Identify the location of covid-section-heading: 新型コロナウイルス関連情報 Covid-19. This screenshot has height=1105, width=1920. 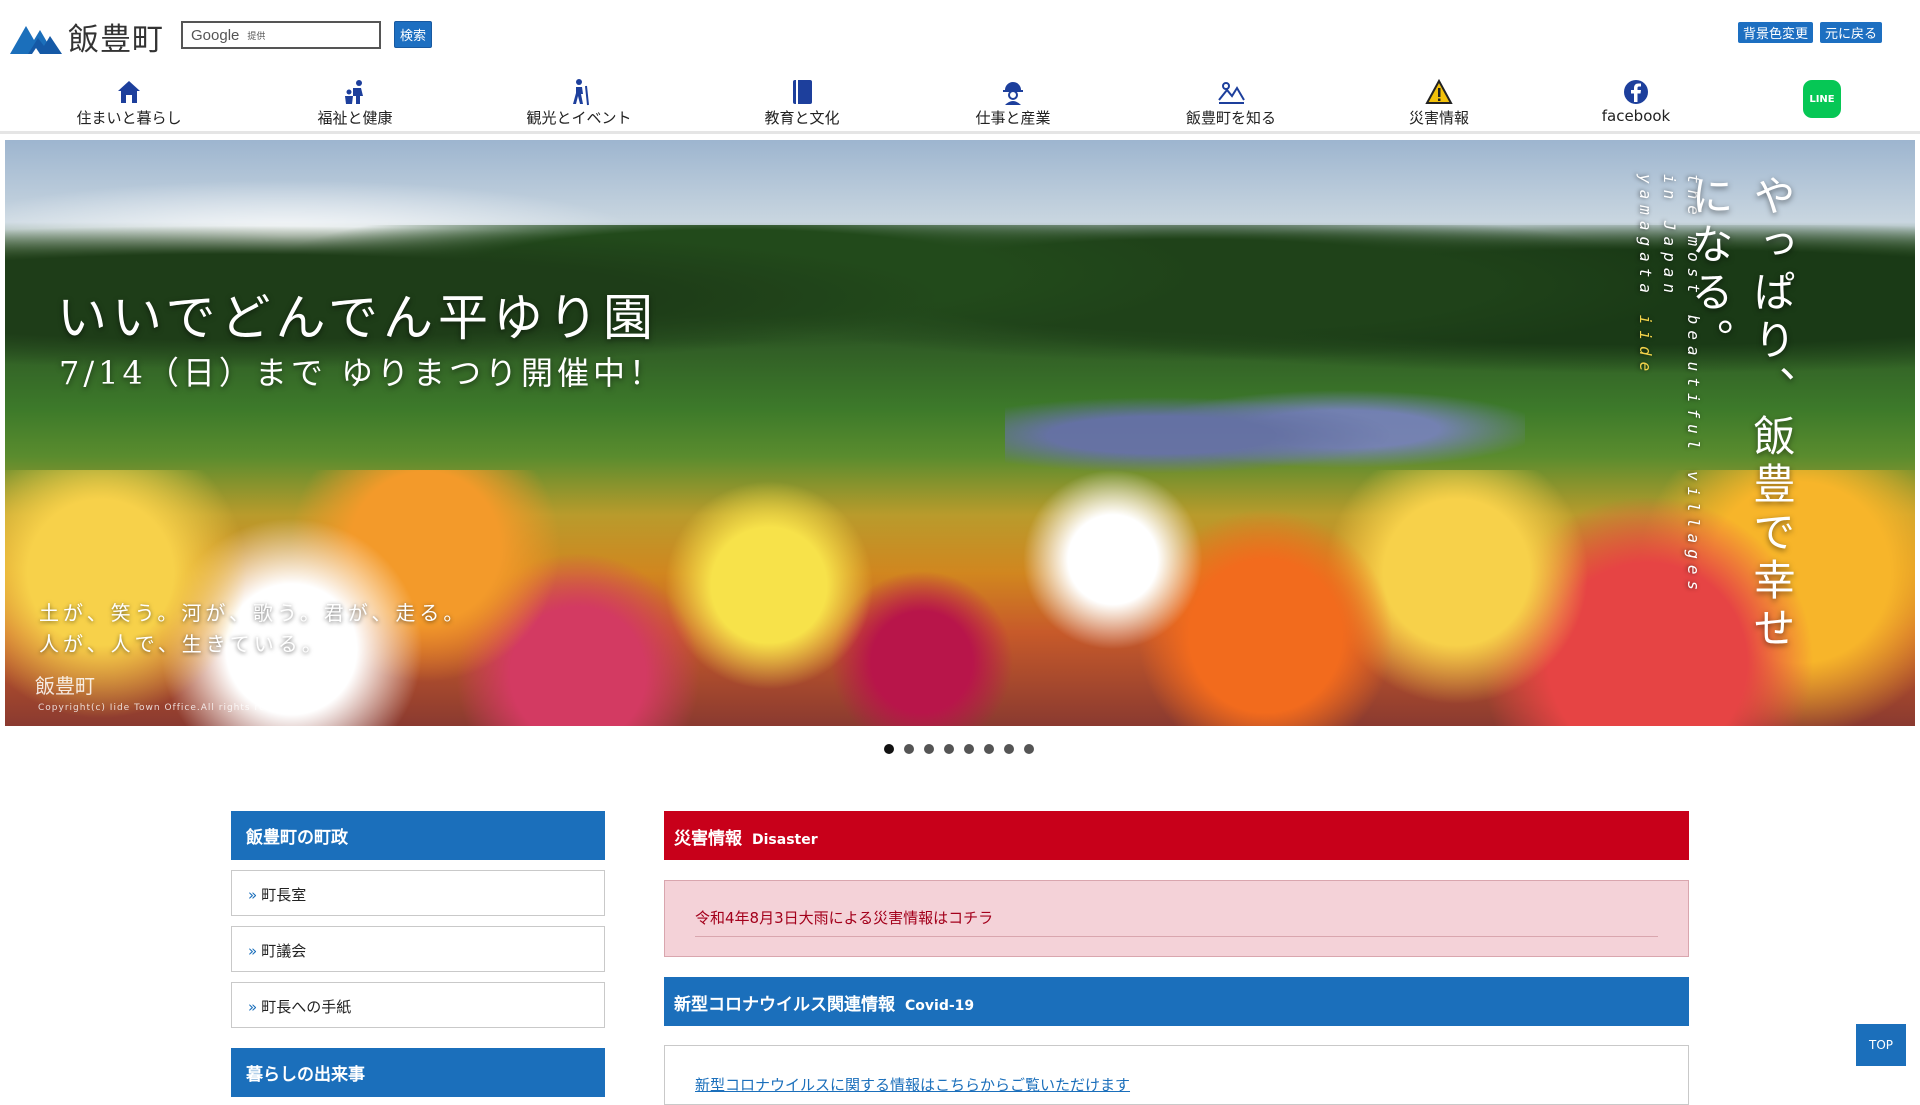
(1176, 1001).